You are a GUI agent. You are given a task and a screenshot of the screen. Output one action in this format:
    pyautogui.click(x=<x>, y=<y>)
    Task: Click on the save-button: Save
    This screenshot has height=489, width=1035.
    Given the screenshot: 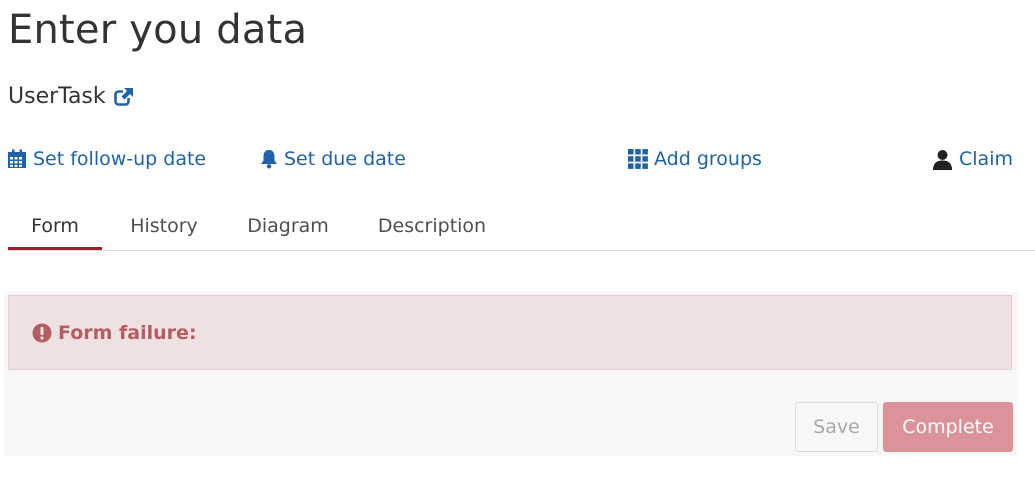 What is the action you would take?
    pyautogui.click(x=836, y=427)
    